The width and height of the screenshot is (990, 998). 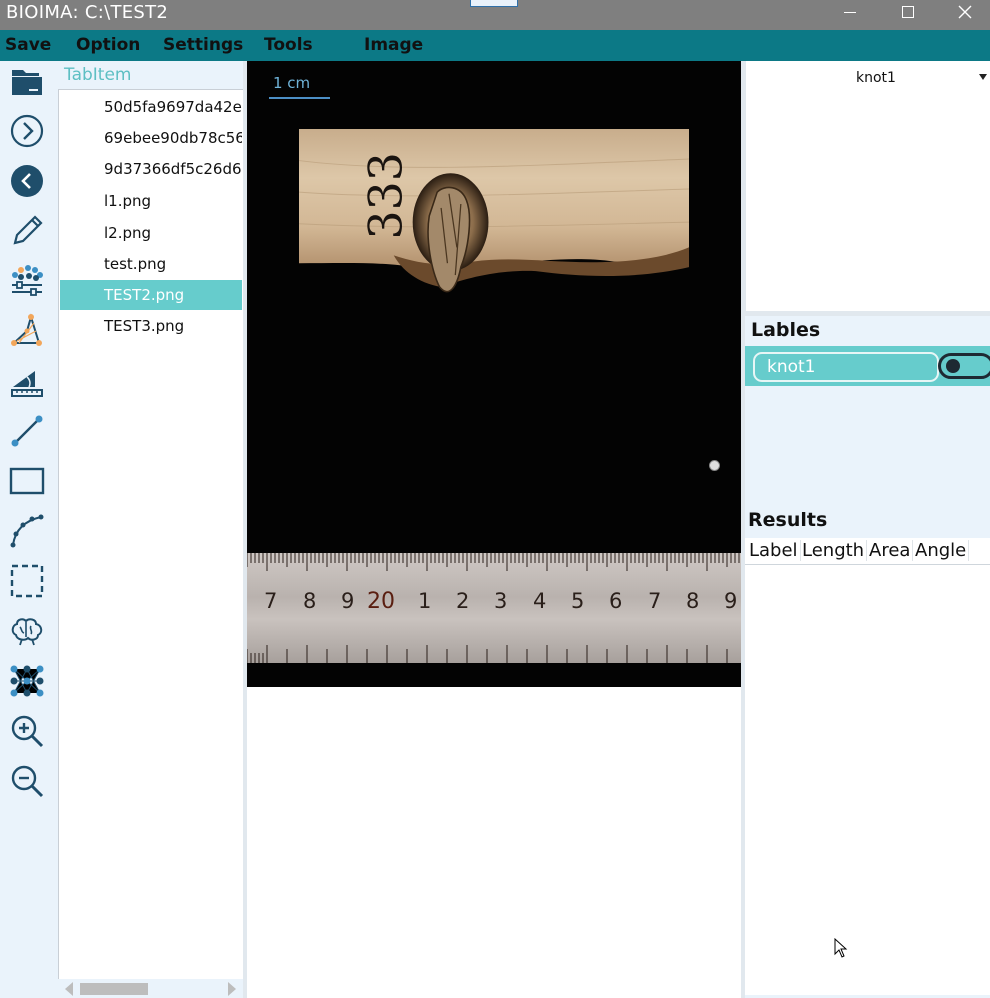 I want to click on ruler-number: 1, so click(x=425, y=601).